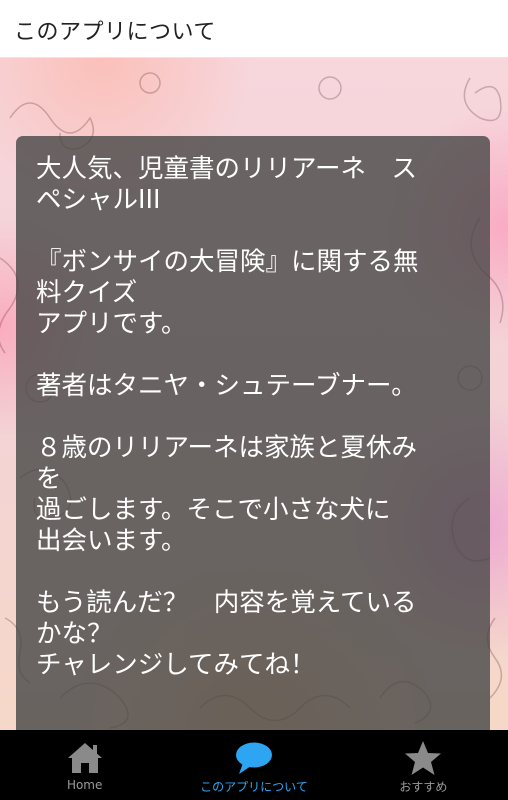 This screenshot has height=800, width=508. I want to click on star-icon, so click(423, 758).